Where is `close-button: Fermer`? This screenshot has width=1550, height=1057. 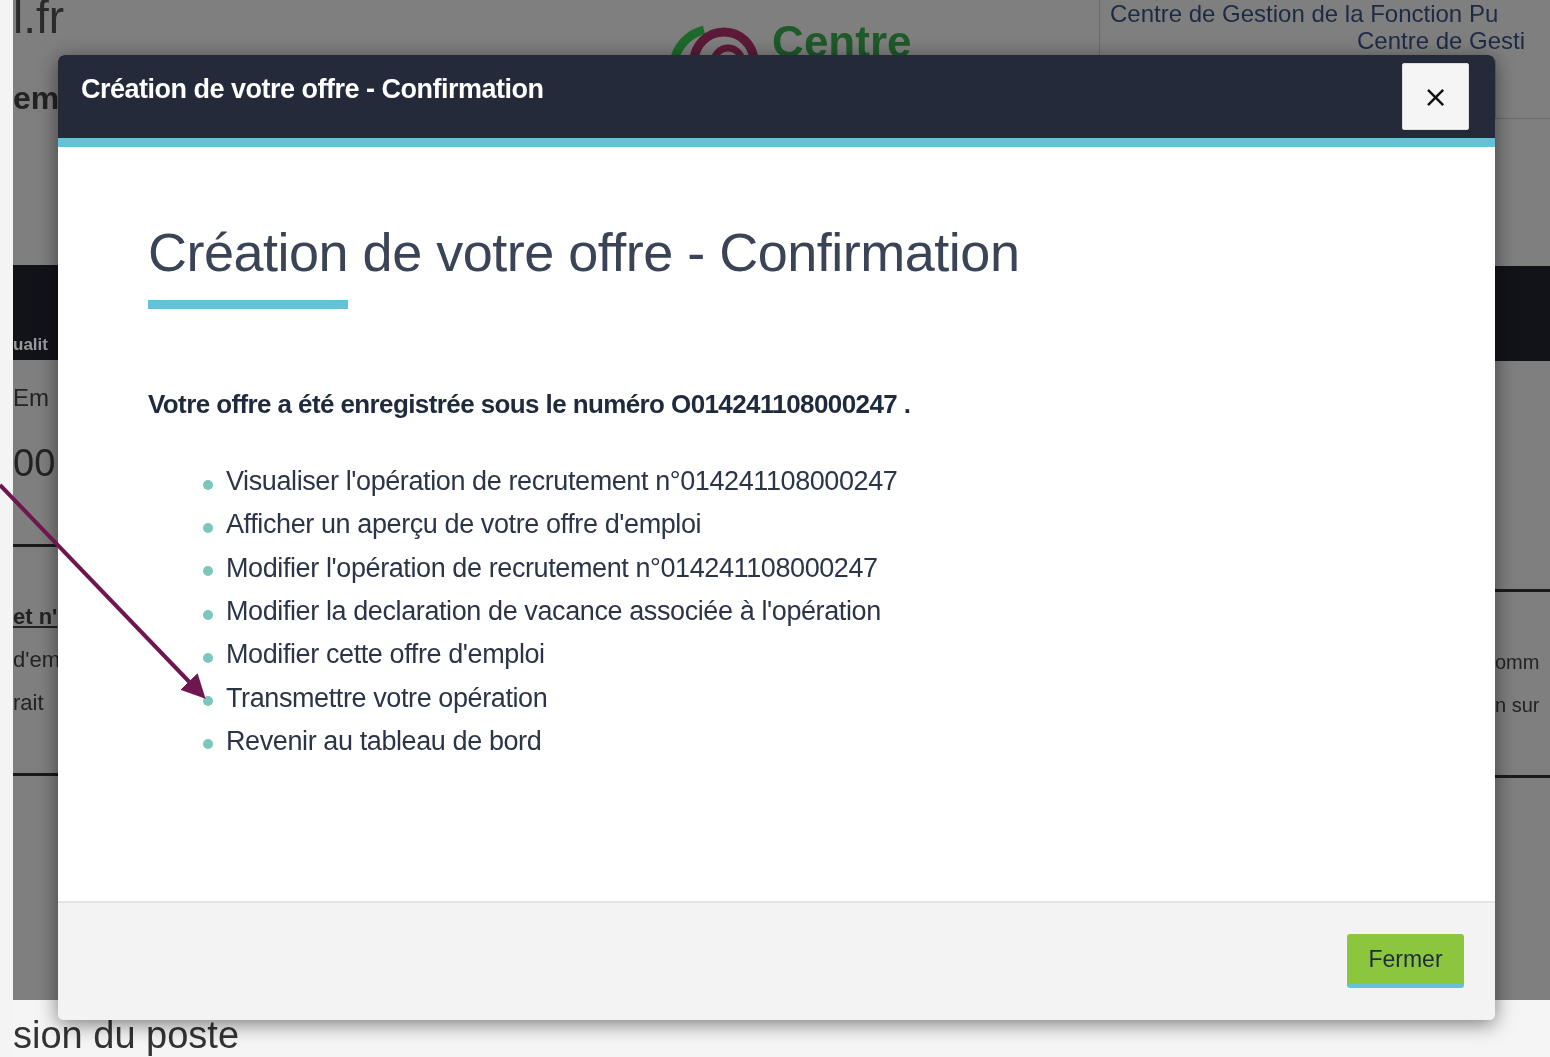
close-button: Fermer is located at coordinates (1405, 961).